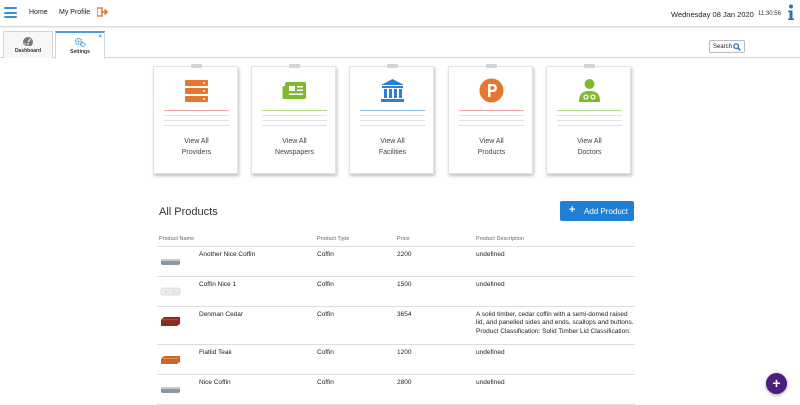  Describe the element at coordinates (227, 254) in the screenshot. I see `product-name: Another Nice Coffin` at that location.